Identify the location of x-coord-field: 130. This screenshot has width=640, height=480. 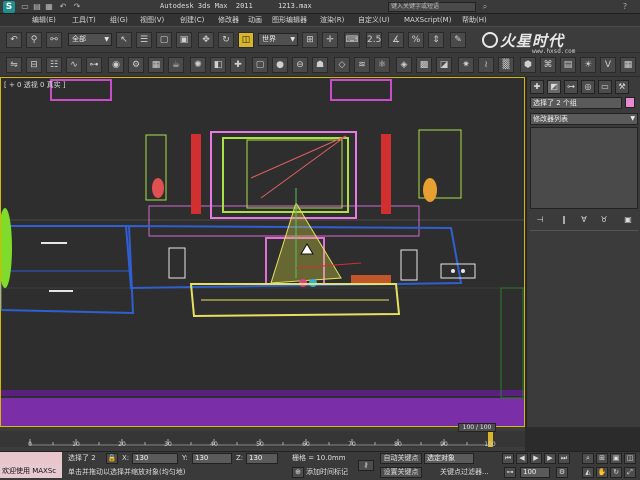
(155, 458).